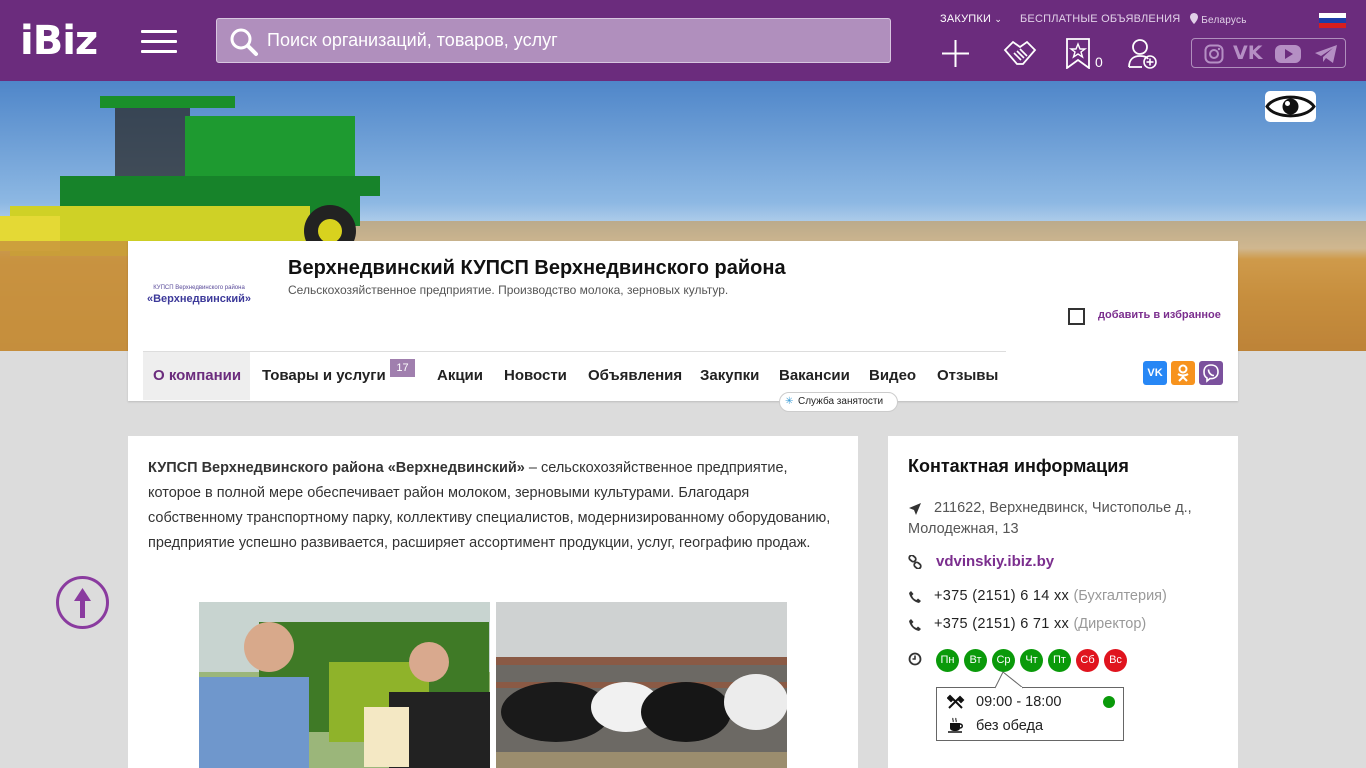 This screenshot has height=768, width=1366. Describe the element at coordinates (1001, 596) in the screenshot. I see `phone-number: +375 (2151) 6 14 xx` at that location.